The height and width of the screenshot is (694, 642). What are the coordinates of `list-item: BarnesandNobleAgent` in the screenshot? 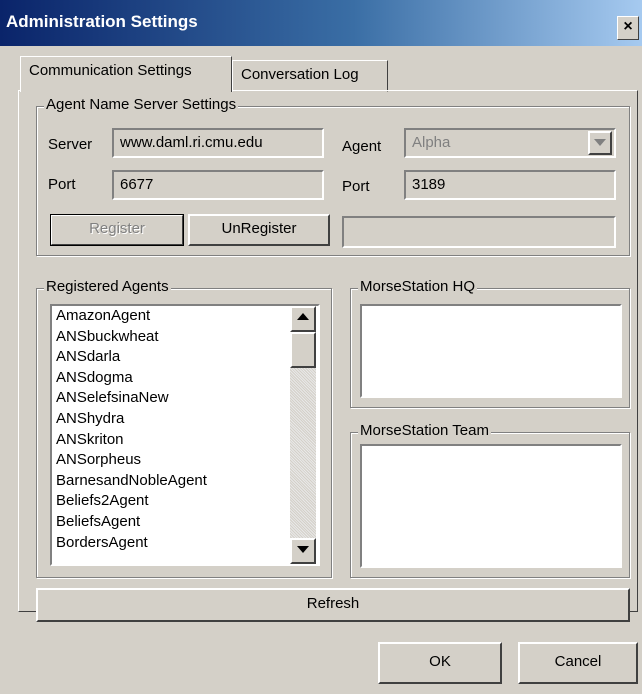 It's located at (185, 481).